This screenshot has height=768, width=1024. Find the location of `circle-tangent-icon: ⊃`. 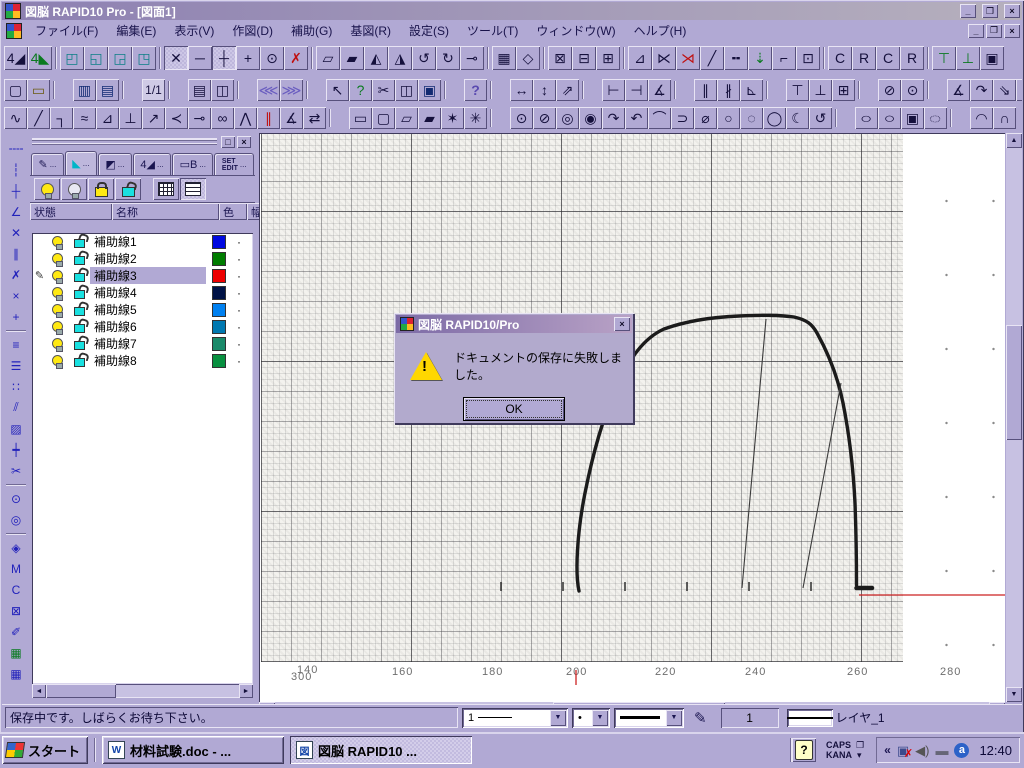

circle-tangent-icon: ⊃ is located at coordinates (682, 118).